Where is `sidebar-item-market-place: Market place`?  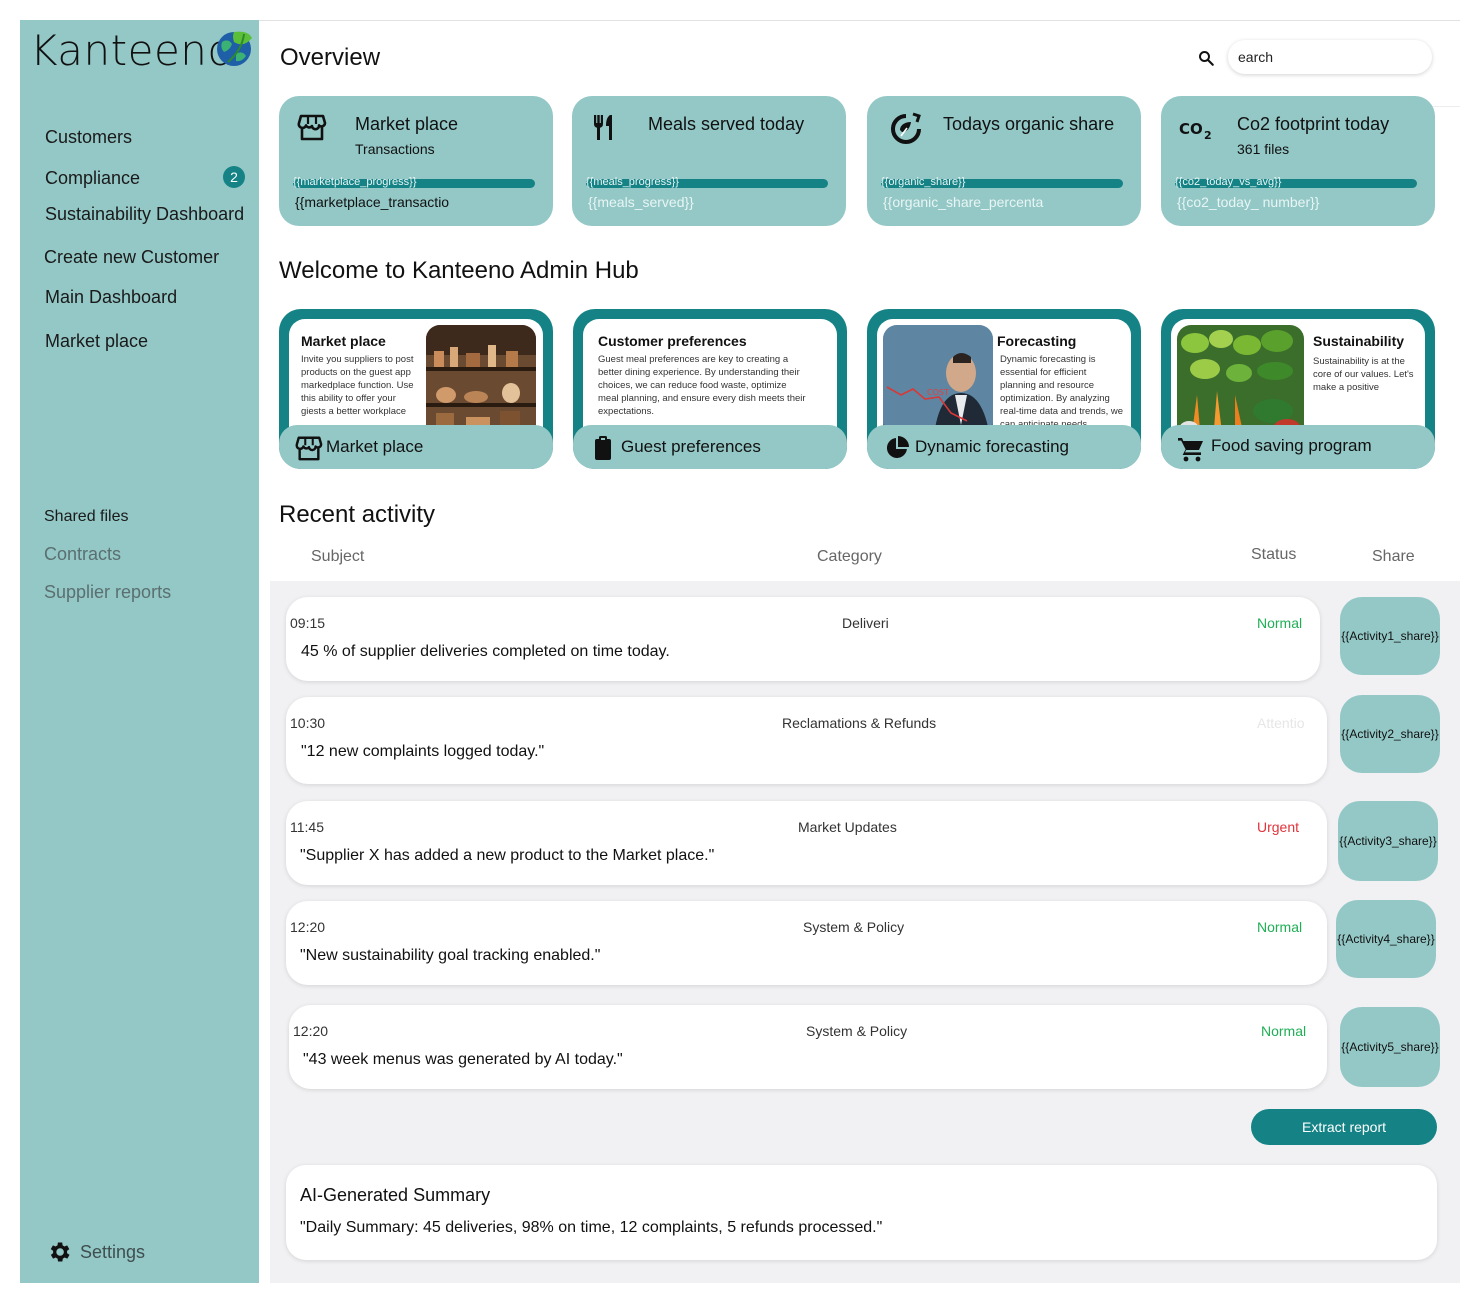 sidebar-item-market-place: Market place is located at coordinates (96, 341).